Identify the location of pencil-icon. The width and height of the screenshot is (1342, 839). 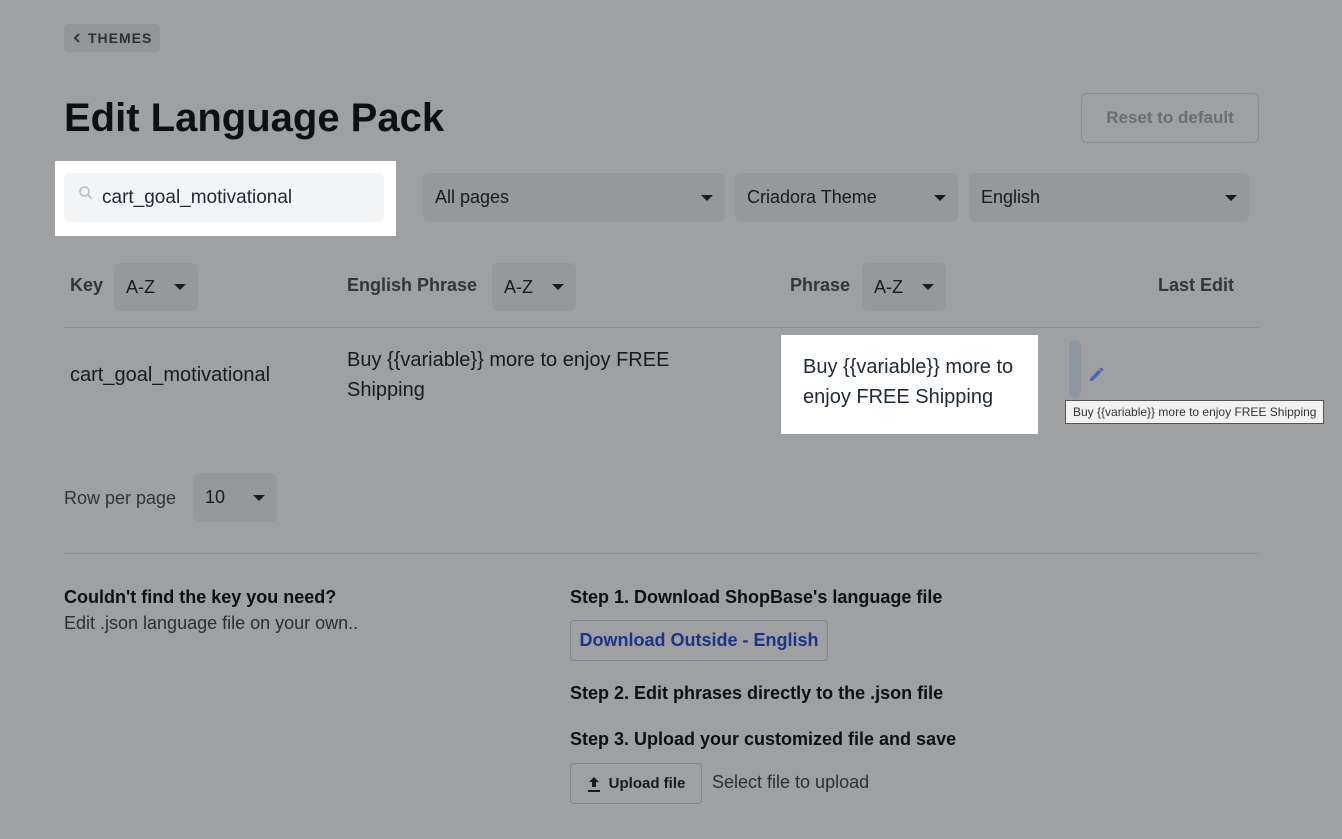
(1097, 374).